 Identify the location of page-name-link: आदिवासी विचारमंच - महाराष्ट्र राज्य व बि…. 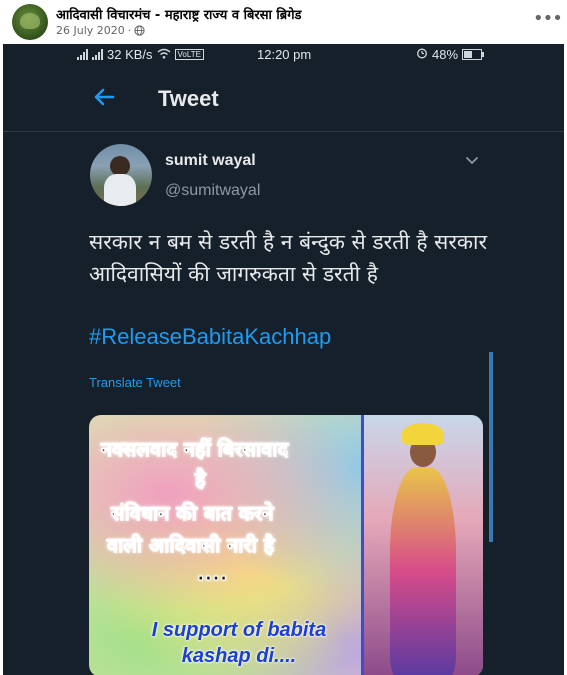
(178, 14).